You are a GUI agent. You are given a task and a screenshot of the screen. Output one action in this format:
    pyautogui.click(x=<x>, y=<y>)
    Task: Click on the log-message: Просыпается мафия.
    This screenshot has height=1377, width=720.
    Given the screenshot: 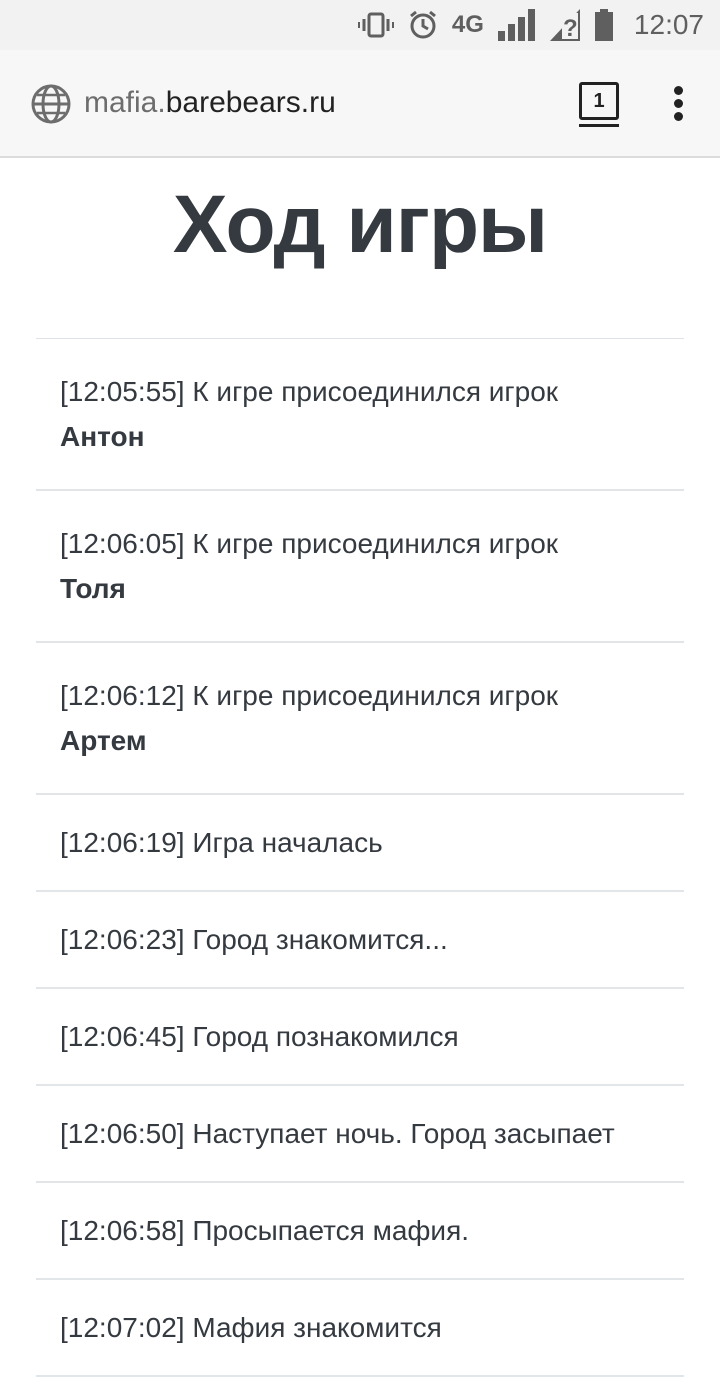 What is the action you would take?
    pyautogui.click(x=331, y=1230)
    